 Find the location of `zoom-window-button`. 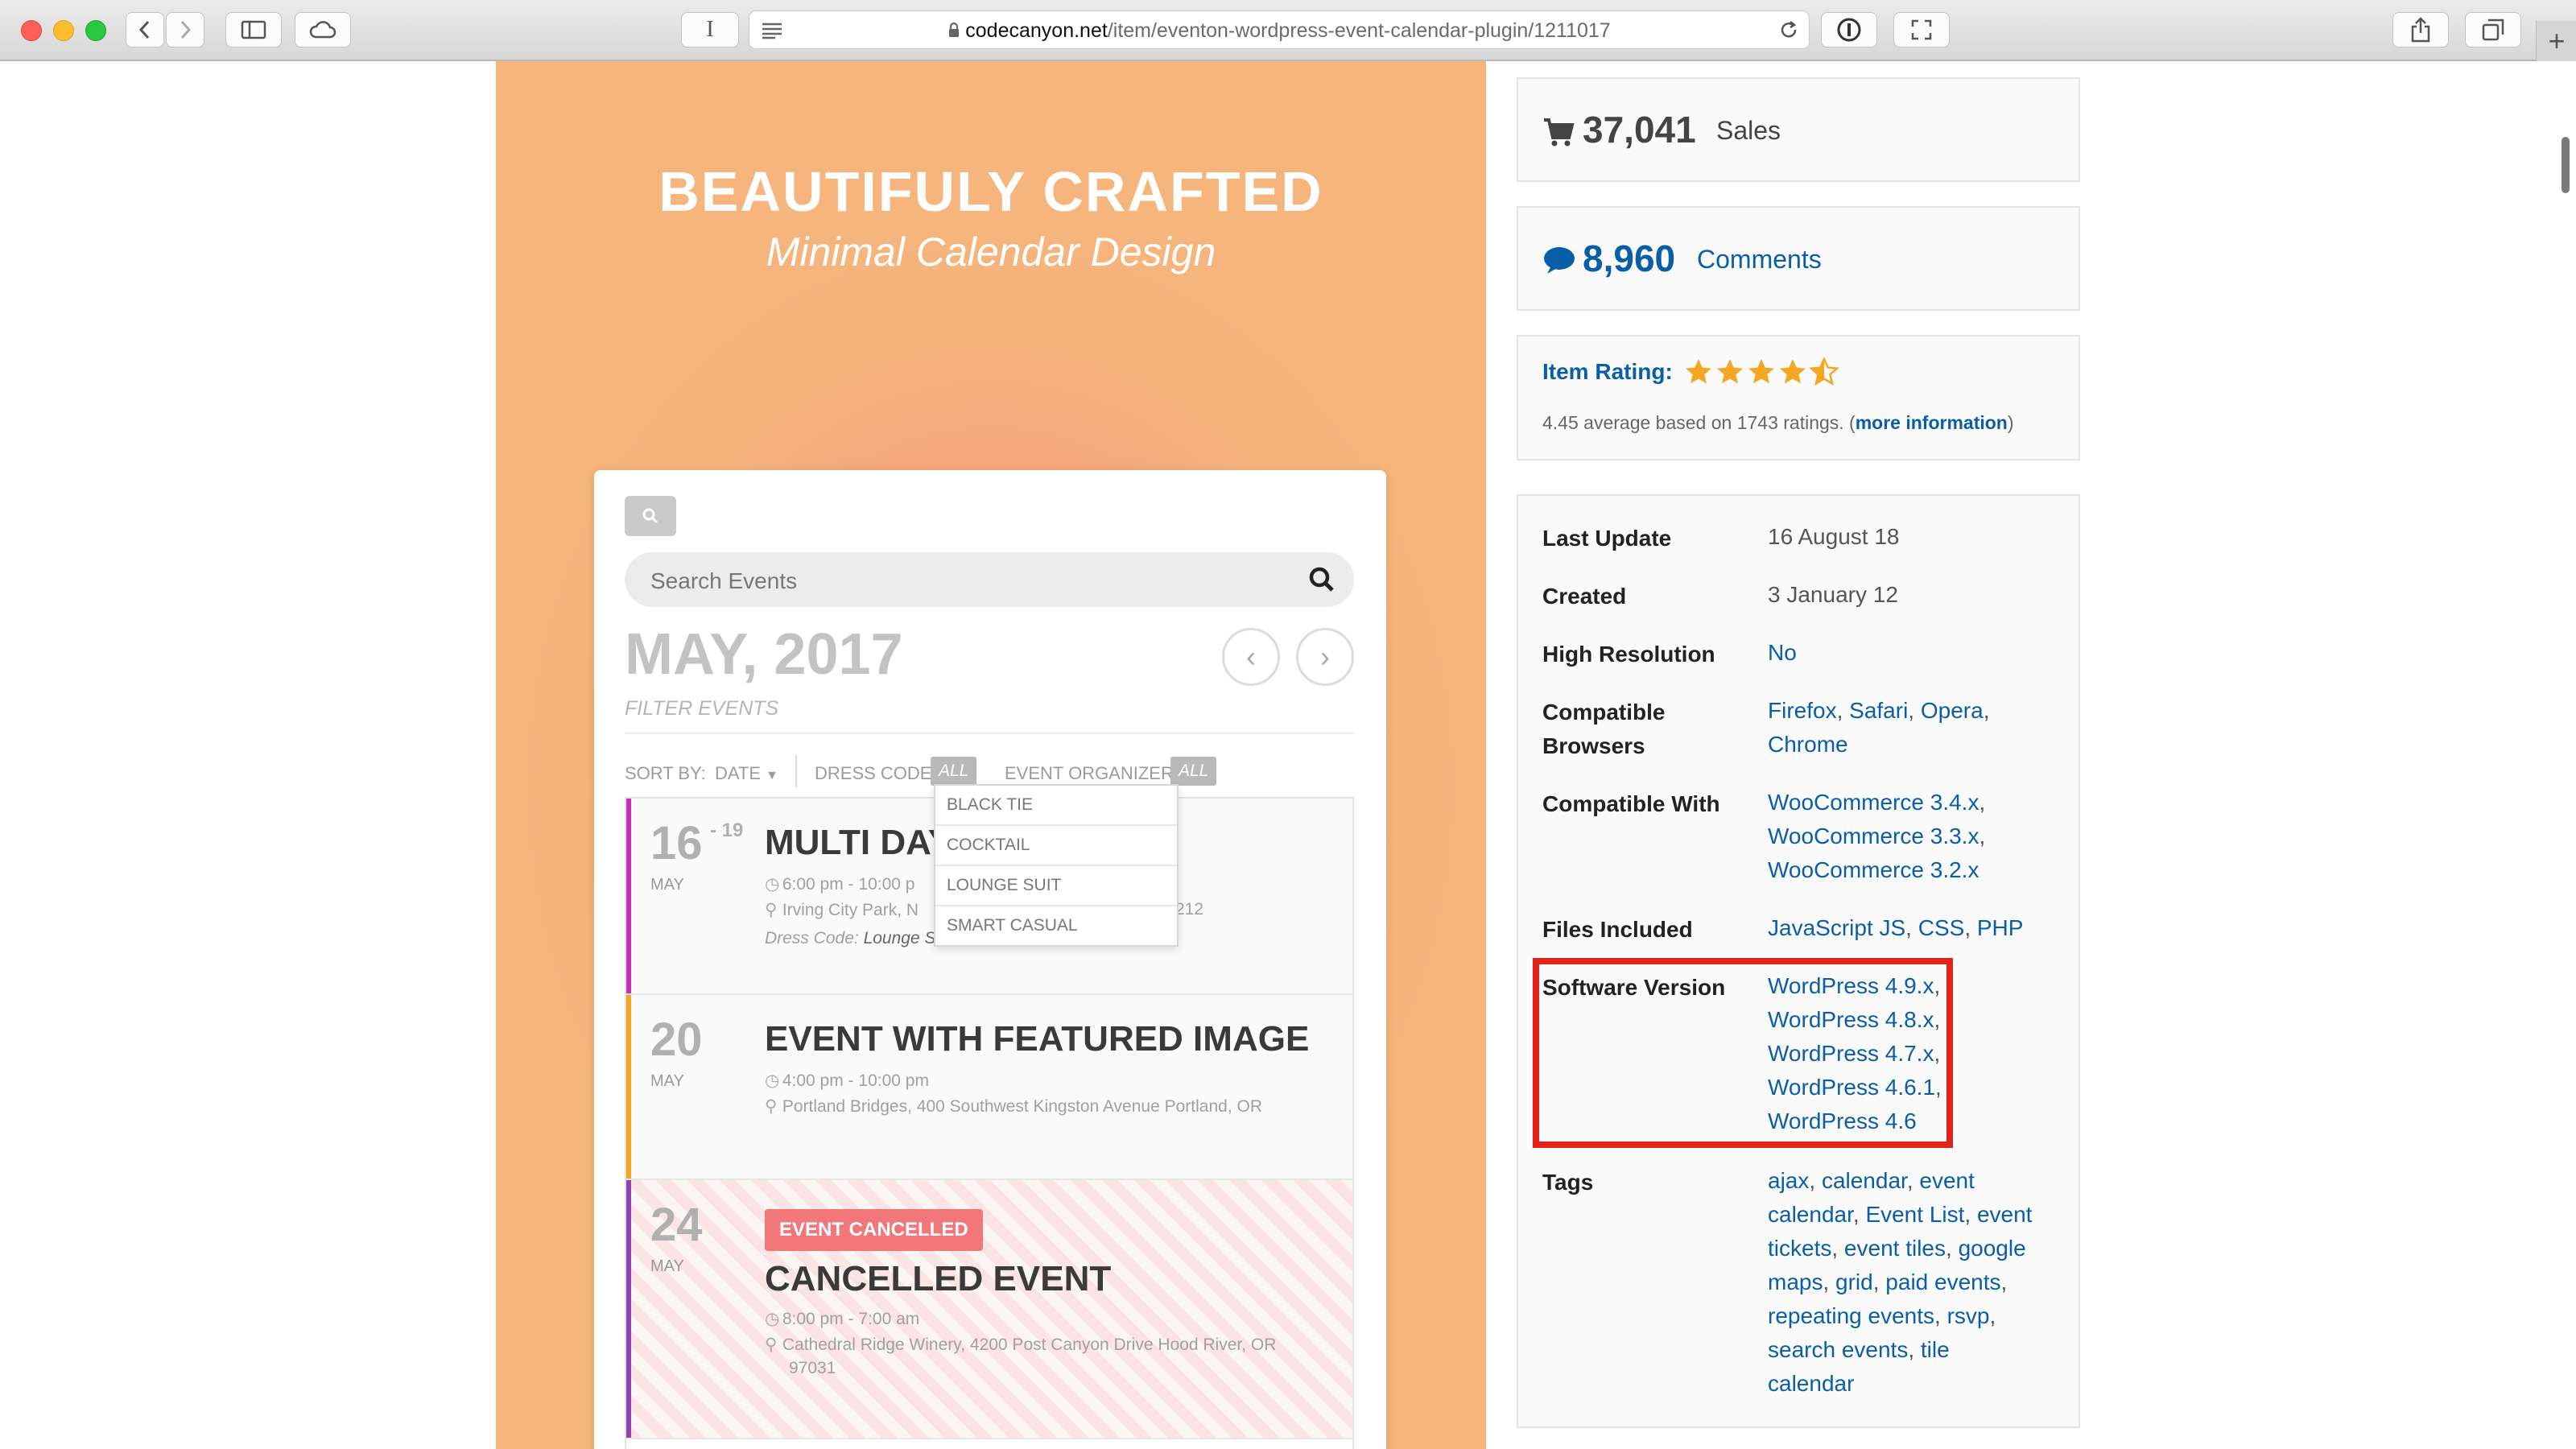

zoom-window-button is located at coordinates (95, 30).